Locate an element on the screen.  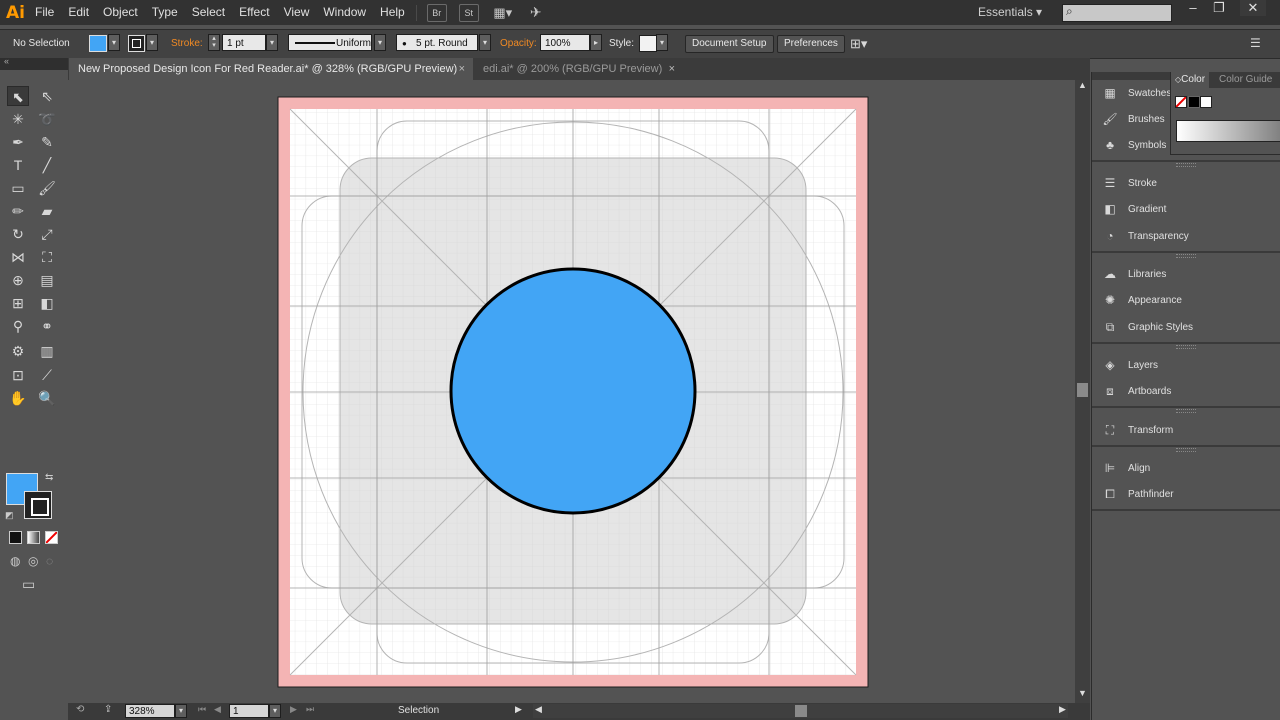
fill-dropdown: ▾ is located at coordinates (114, 42).